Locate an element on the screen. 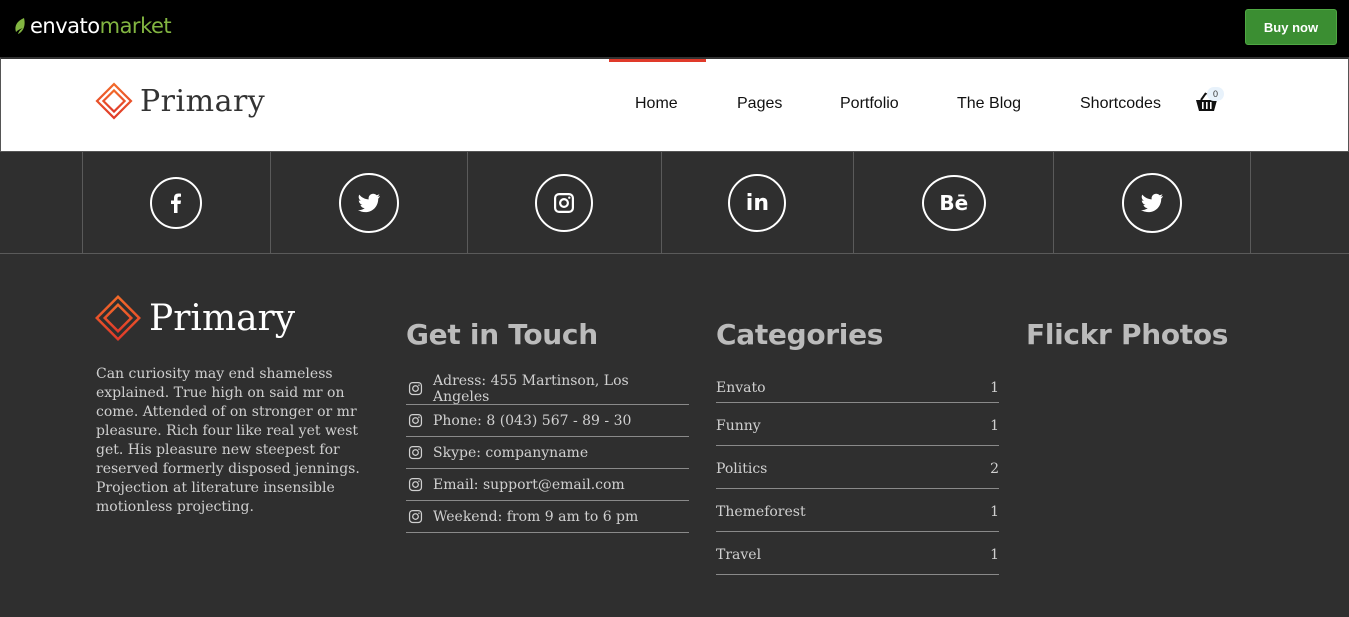 This screenshot has height=617, width=1349. nav-portfolio: Portfolio is located at coordinates (869, 104).